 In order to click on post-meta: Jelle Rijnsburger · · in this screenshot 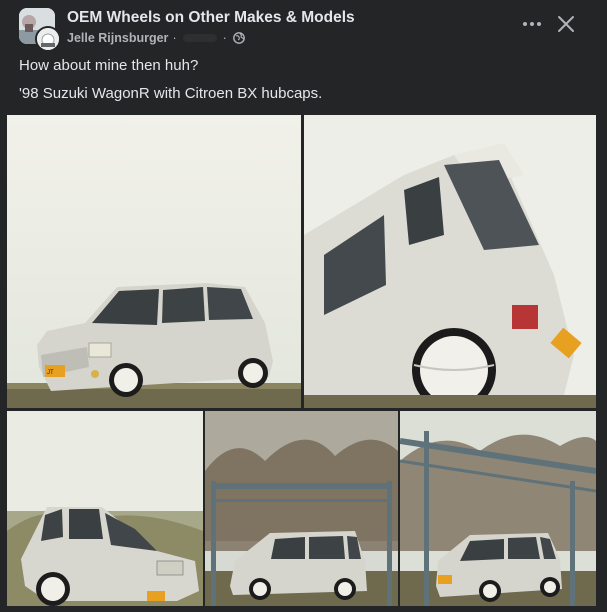, I will do `click(156, 38)`.